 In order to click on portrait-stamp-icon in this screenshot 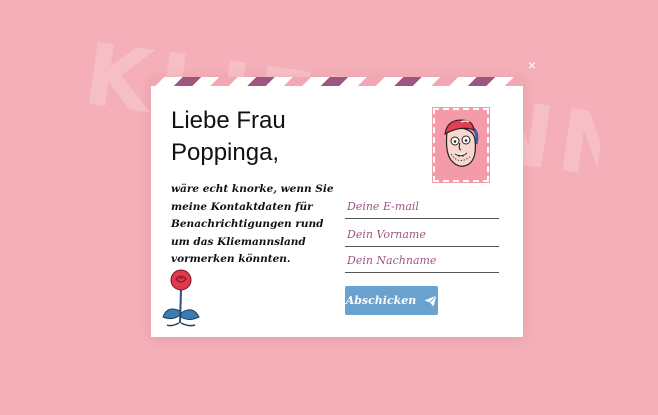, I will do `click(461, 145)`.